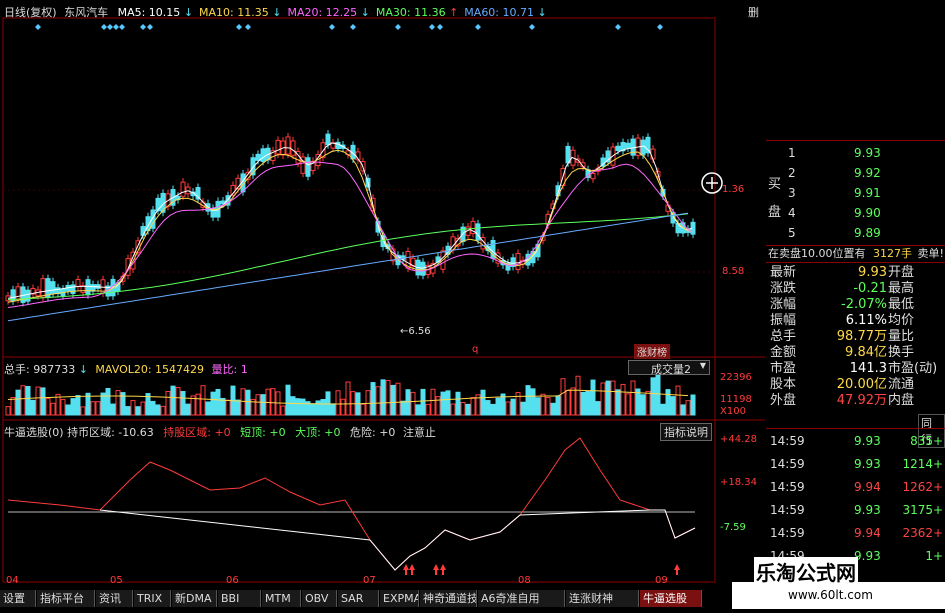  Describe the element at coordinates (855, 401) in the screenshot. I see `quote-row: 外盘 47.92万 内盘` at that location.